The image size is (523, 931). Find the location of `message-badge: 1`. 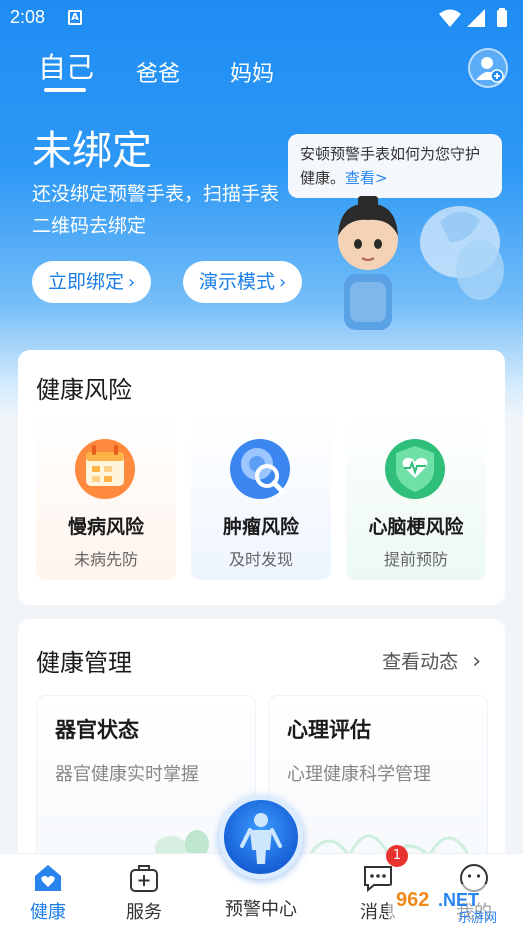

message-badge: 1 is located at coordinates (397, 856).